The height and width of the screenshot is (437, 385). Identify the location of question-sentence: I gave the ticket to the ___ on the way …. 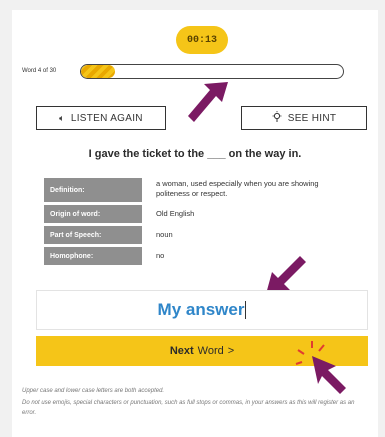
(195, 154).